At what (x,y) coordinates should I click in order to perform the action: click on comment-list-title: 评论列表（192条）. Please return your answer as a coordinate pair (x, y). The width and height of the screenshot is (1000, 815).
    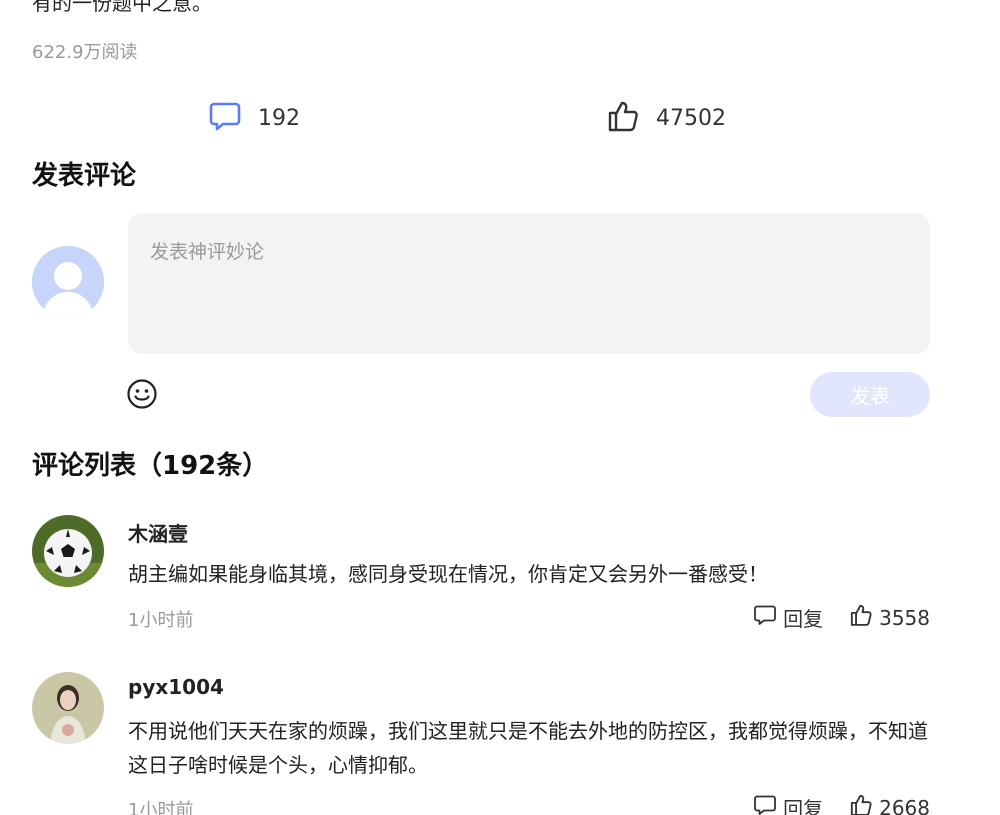
    Looking at the image, I should click on (150, 466).